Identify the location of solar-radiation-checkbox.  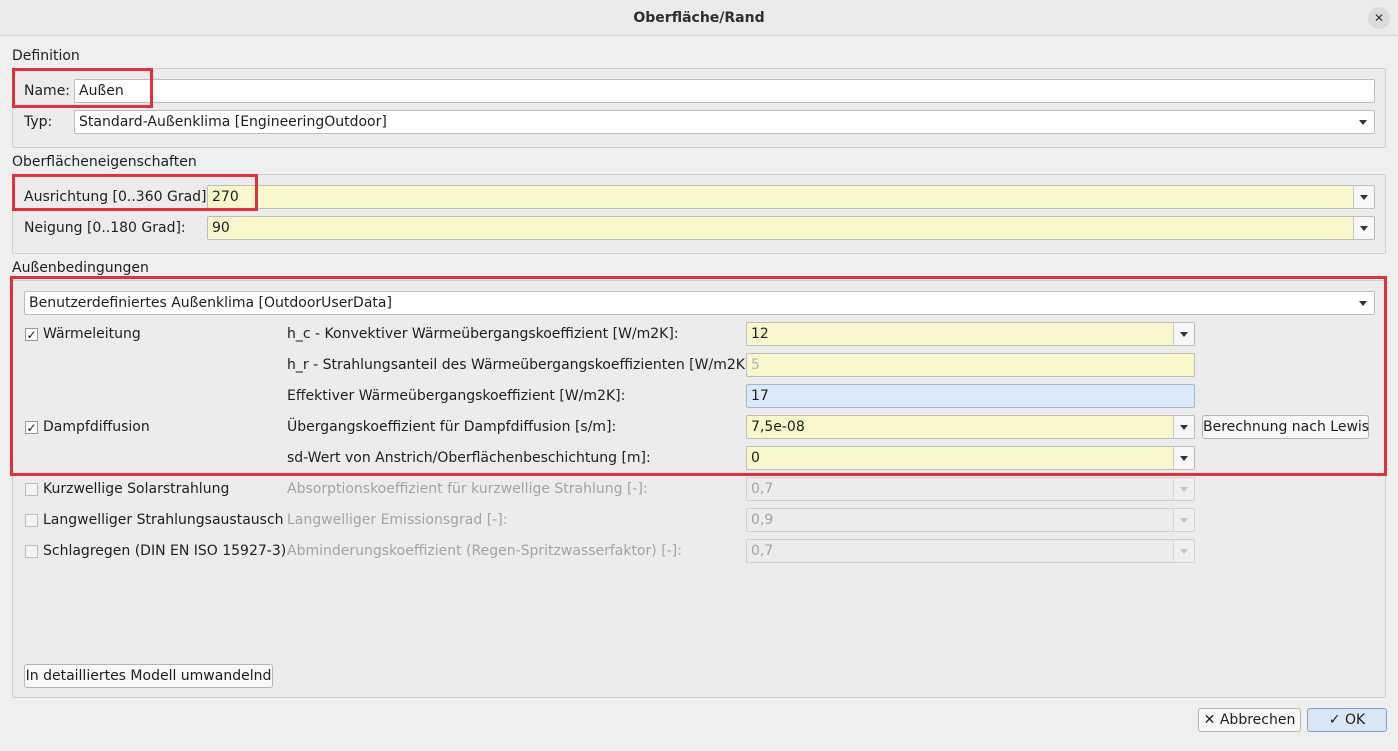
(31, 489).